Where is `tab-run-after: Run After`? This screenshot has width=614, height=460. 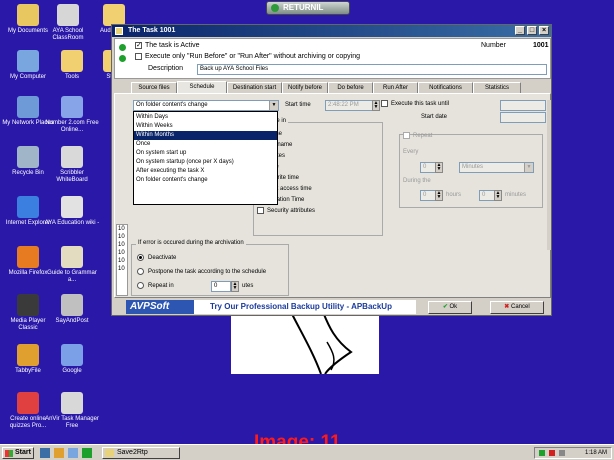
tab-run-after: Run After is located at coordinates (395, 87).